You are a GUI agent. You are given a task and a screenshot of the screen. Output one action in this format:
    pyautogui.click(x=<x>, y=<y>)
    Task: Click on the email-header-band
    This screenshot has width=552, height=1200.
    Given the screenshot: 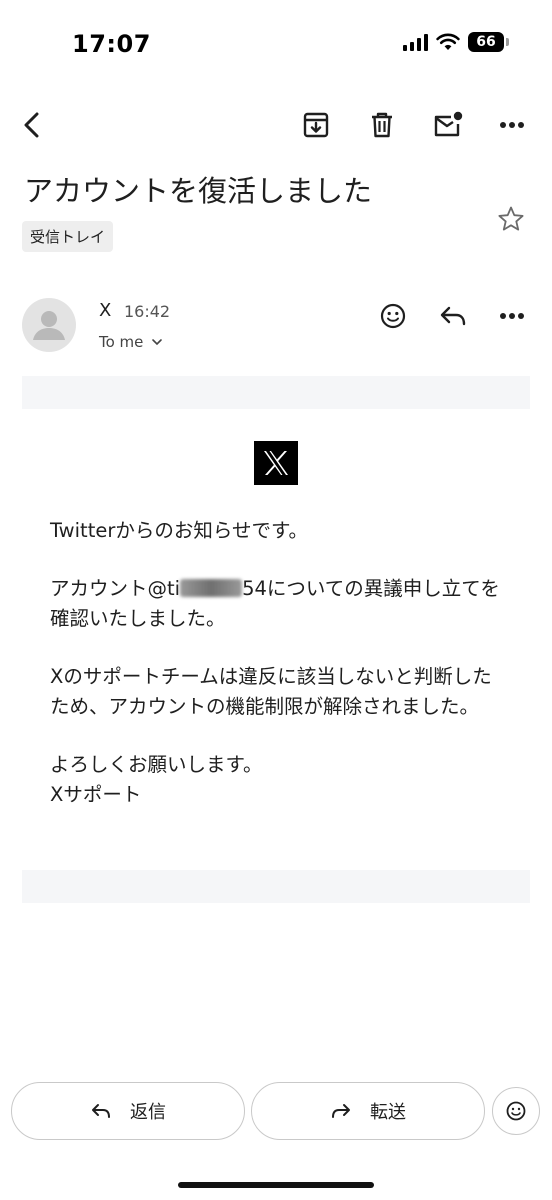 What is the action you would take?
    pyautogui.click(x=276, y=392)
    